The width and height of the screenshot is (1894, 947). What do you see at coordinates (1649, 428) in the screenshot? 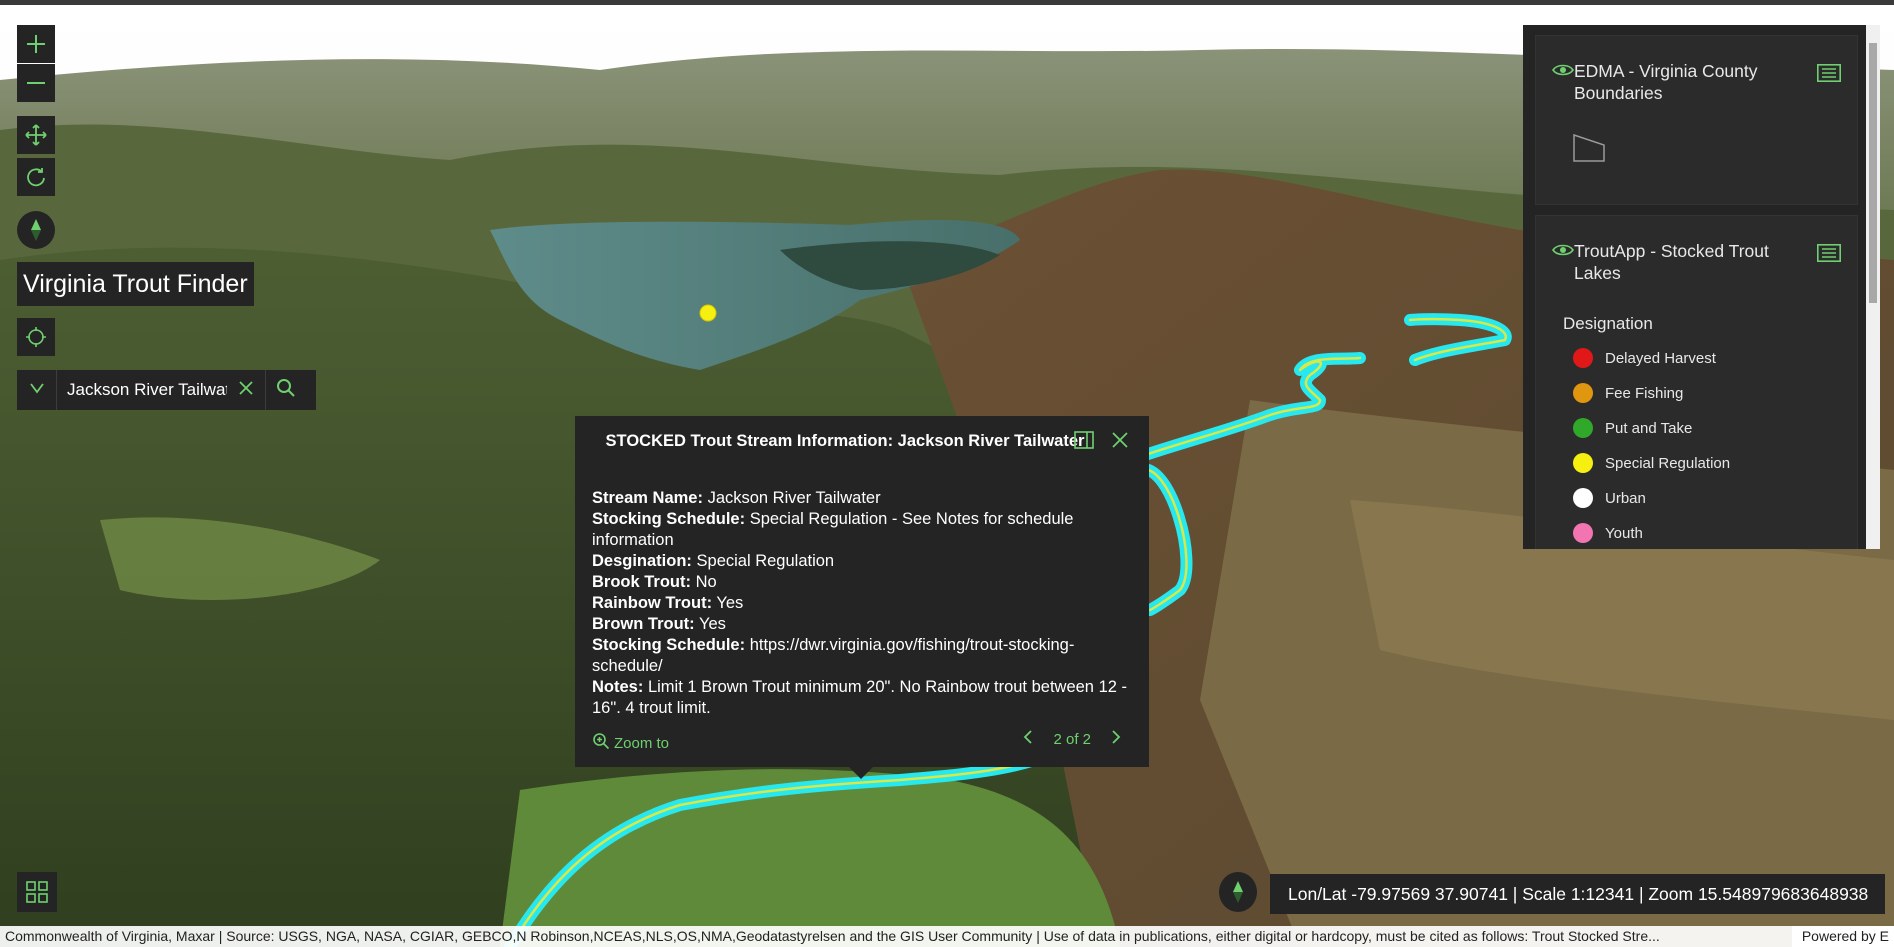
I see `legend-item-label: Put and Take` at bounding box center [1649, 428].